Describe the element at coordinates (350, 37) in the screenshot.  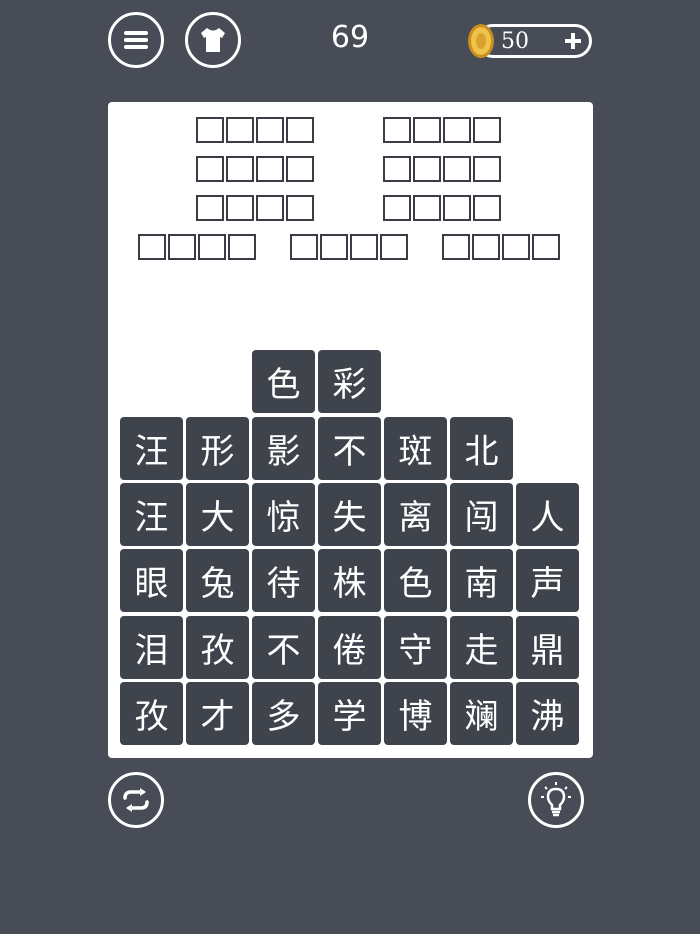
I see `level-number: 69` at that location.